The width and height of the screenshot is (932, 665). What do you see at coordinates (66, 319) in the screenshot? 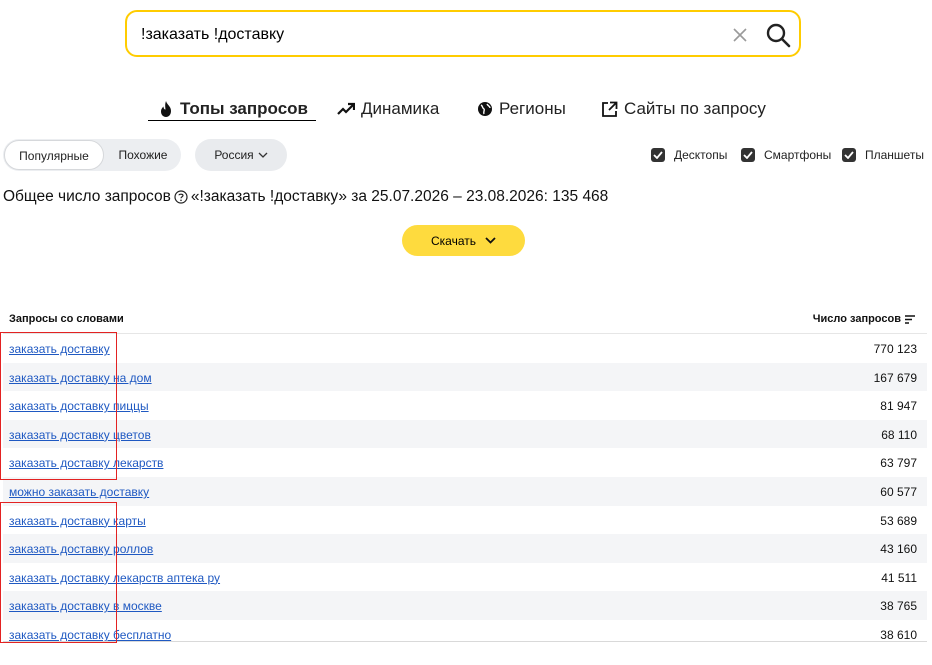
I see `column-header-queries: Запросы со словами` at bounding box center [66, 319].